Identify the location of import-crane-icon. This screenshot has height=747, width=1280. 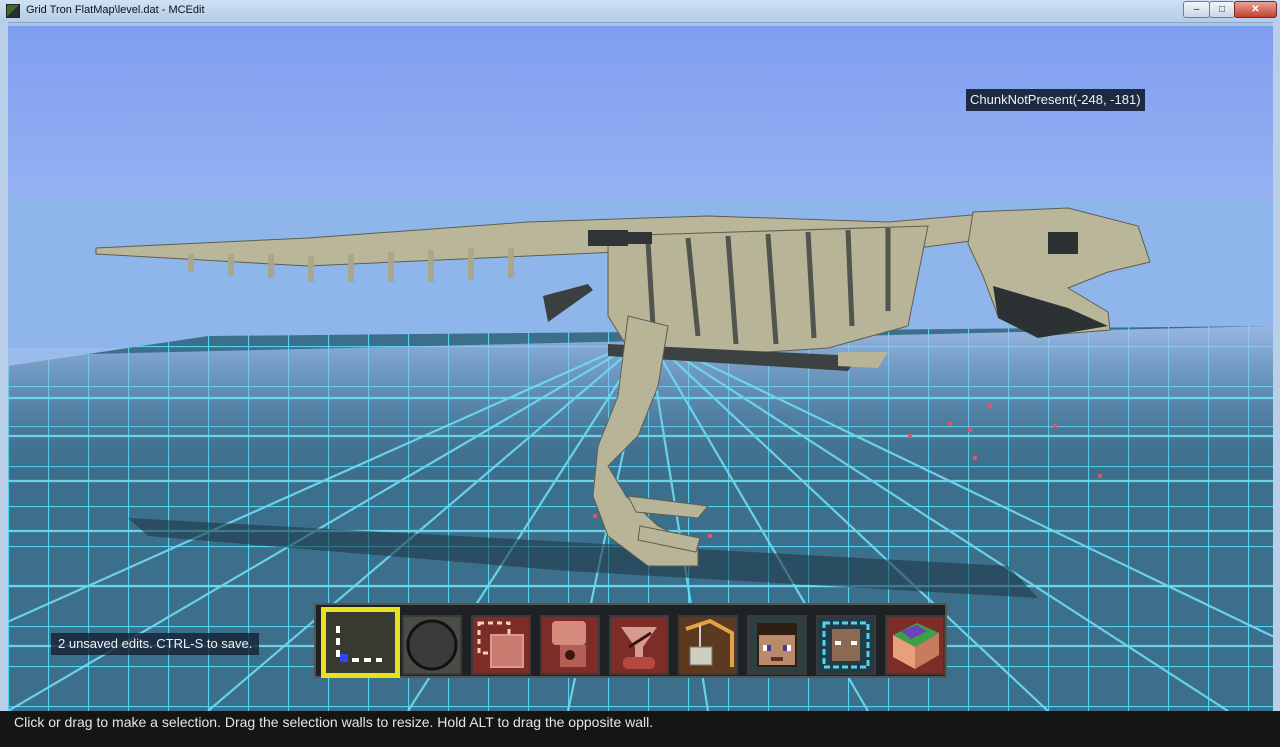
(708, 645).